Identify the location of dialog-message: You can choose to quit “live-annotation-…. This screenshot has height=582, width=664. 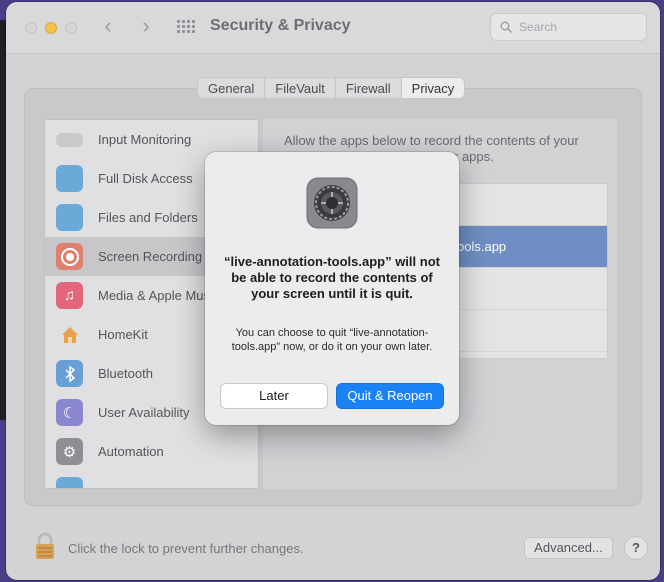
(332, 340).